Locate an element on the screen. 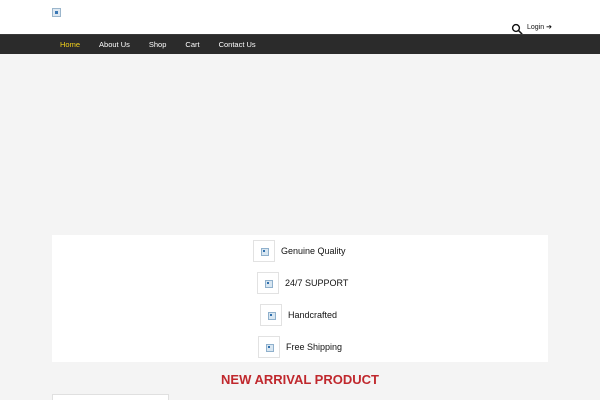 This screenshot has height=400, width=600. top-header: Login ➔ is located at coordinates (300, 17).